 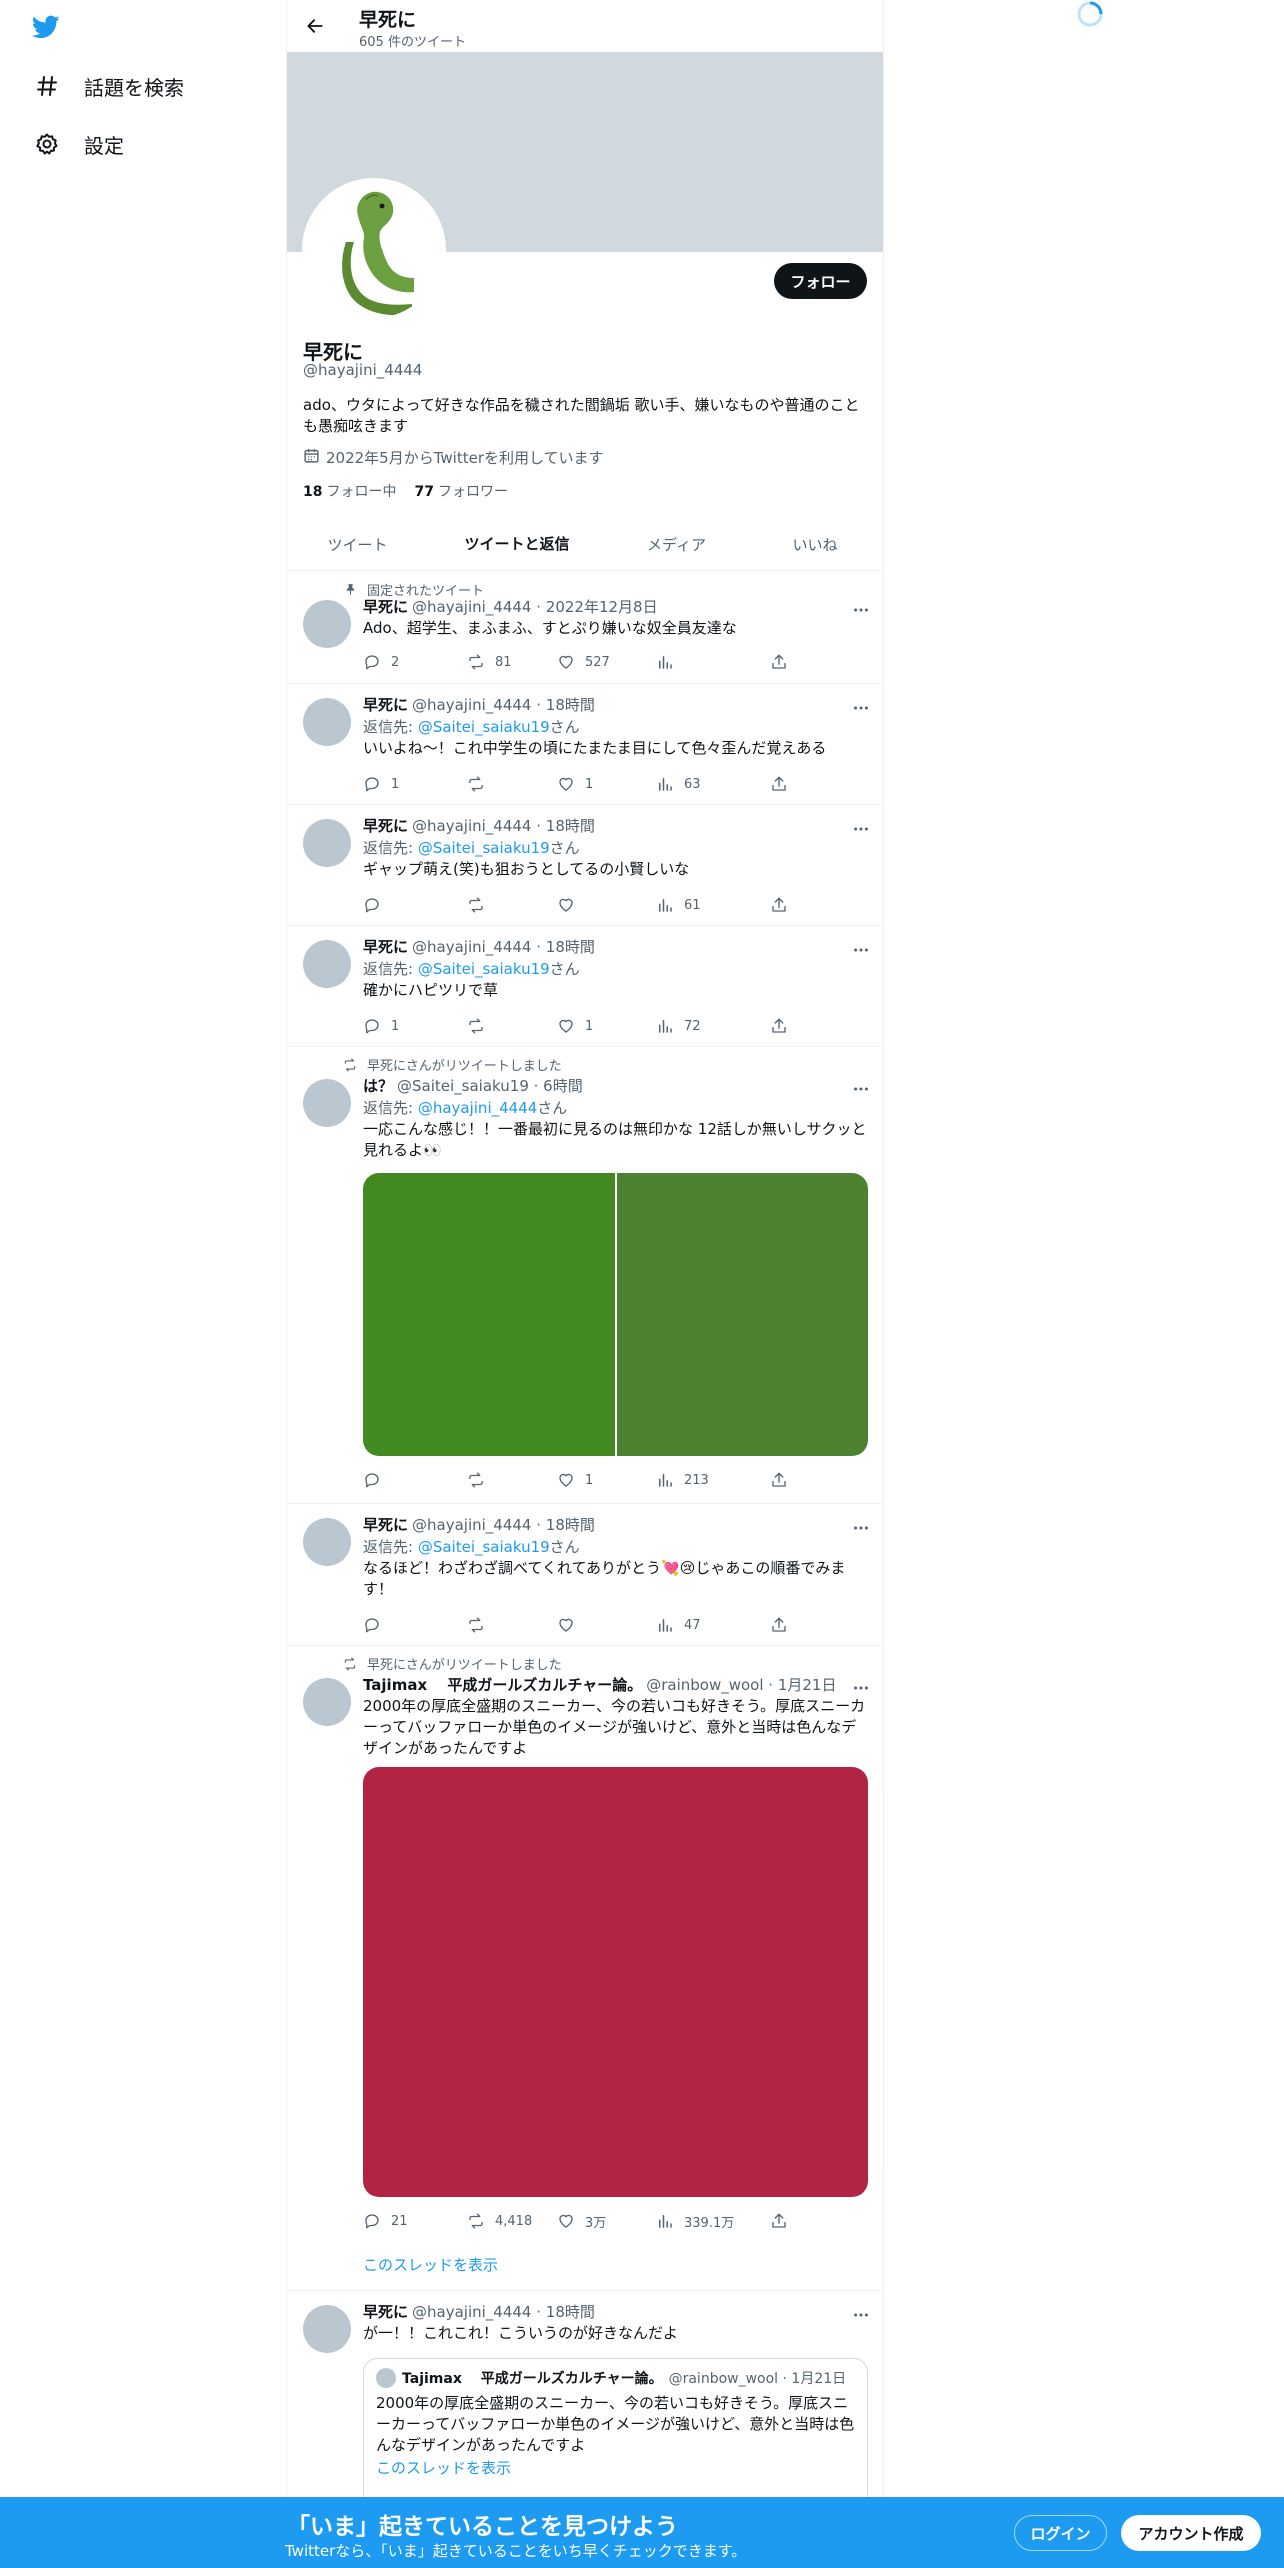 I want to click on retweet-action: 4,418, so click(x=499, y=2221).